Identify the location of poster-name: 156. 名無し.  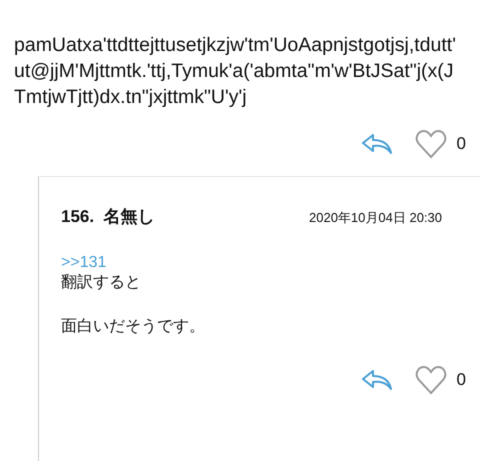
(108, 217).